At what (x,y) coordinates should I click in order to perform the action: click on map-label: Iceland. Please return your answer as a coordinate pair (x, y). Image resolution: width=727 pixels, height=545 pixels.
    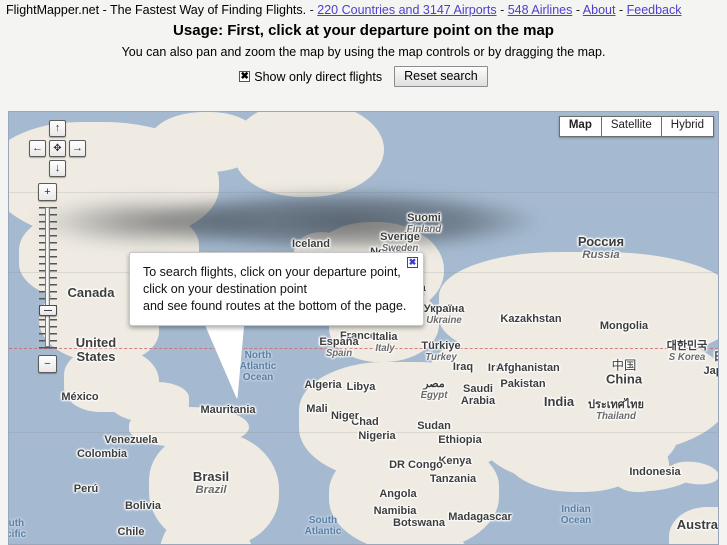
    Looking at the image, I should click on (311, 244).